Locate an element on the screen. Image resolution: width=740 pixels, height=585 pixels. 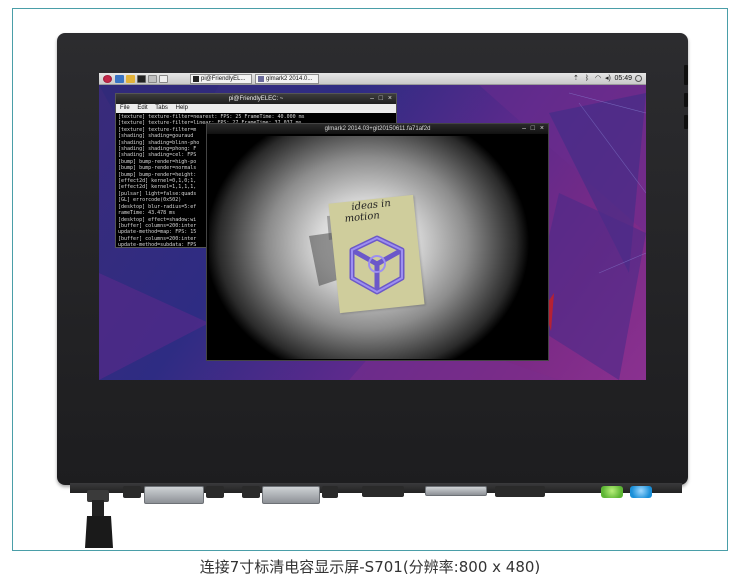
menu-edit: Edit is located at coordinates (142, 108).